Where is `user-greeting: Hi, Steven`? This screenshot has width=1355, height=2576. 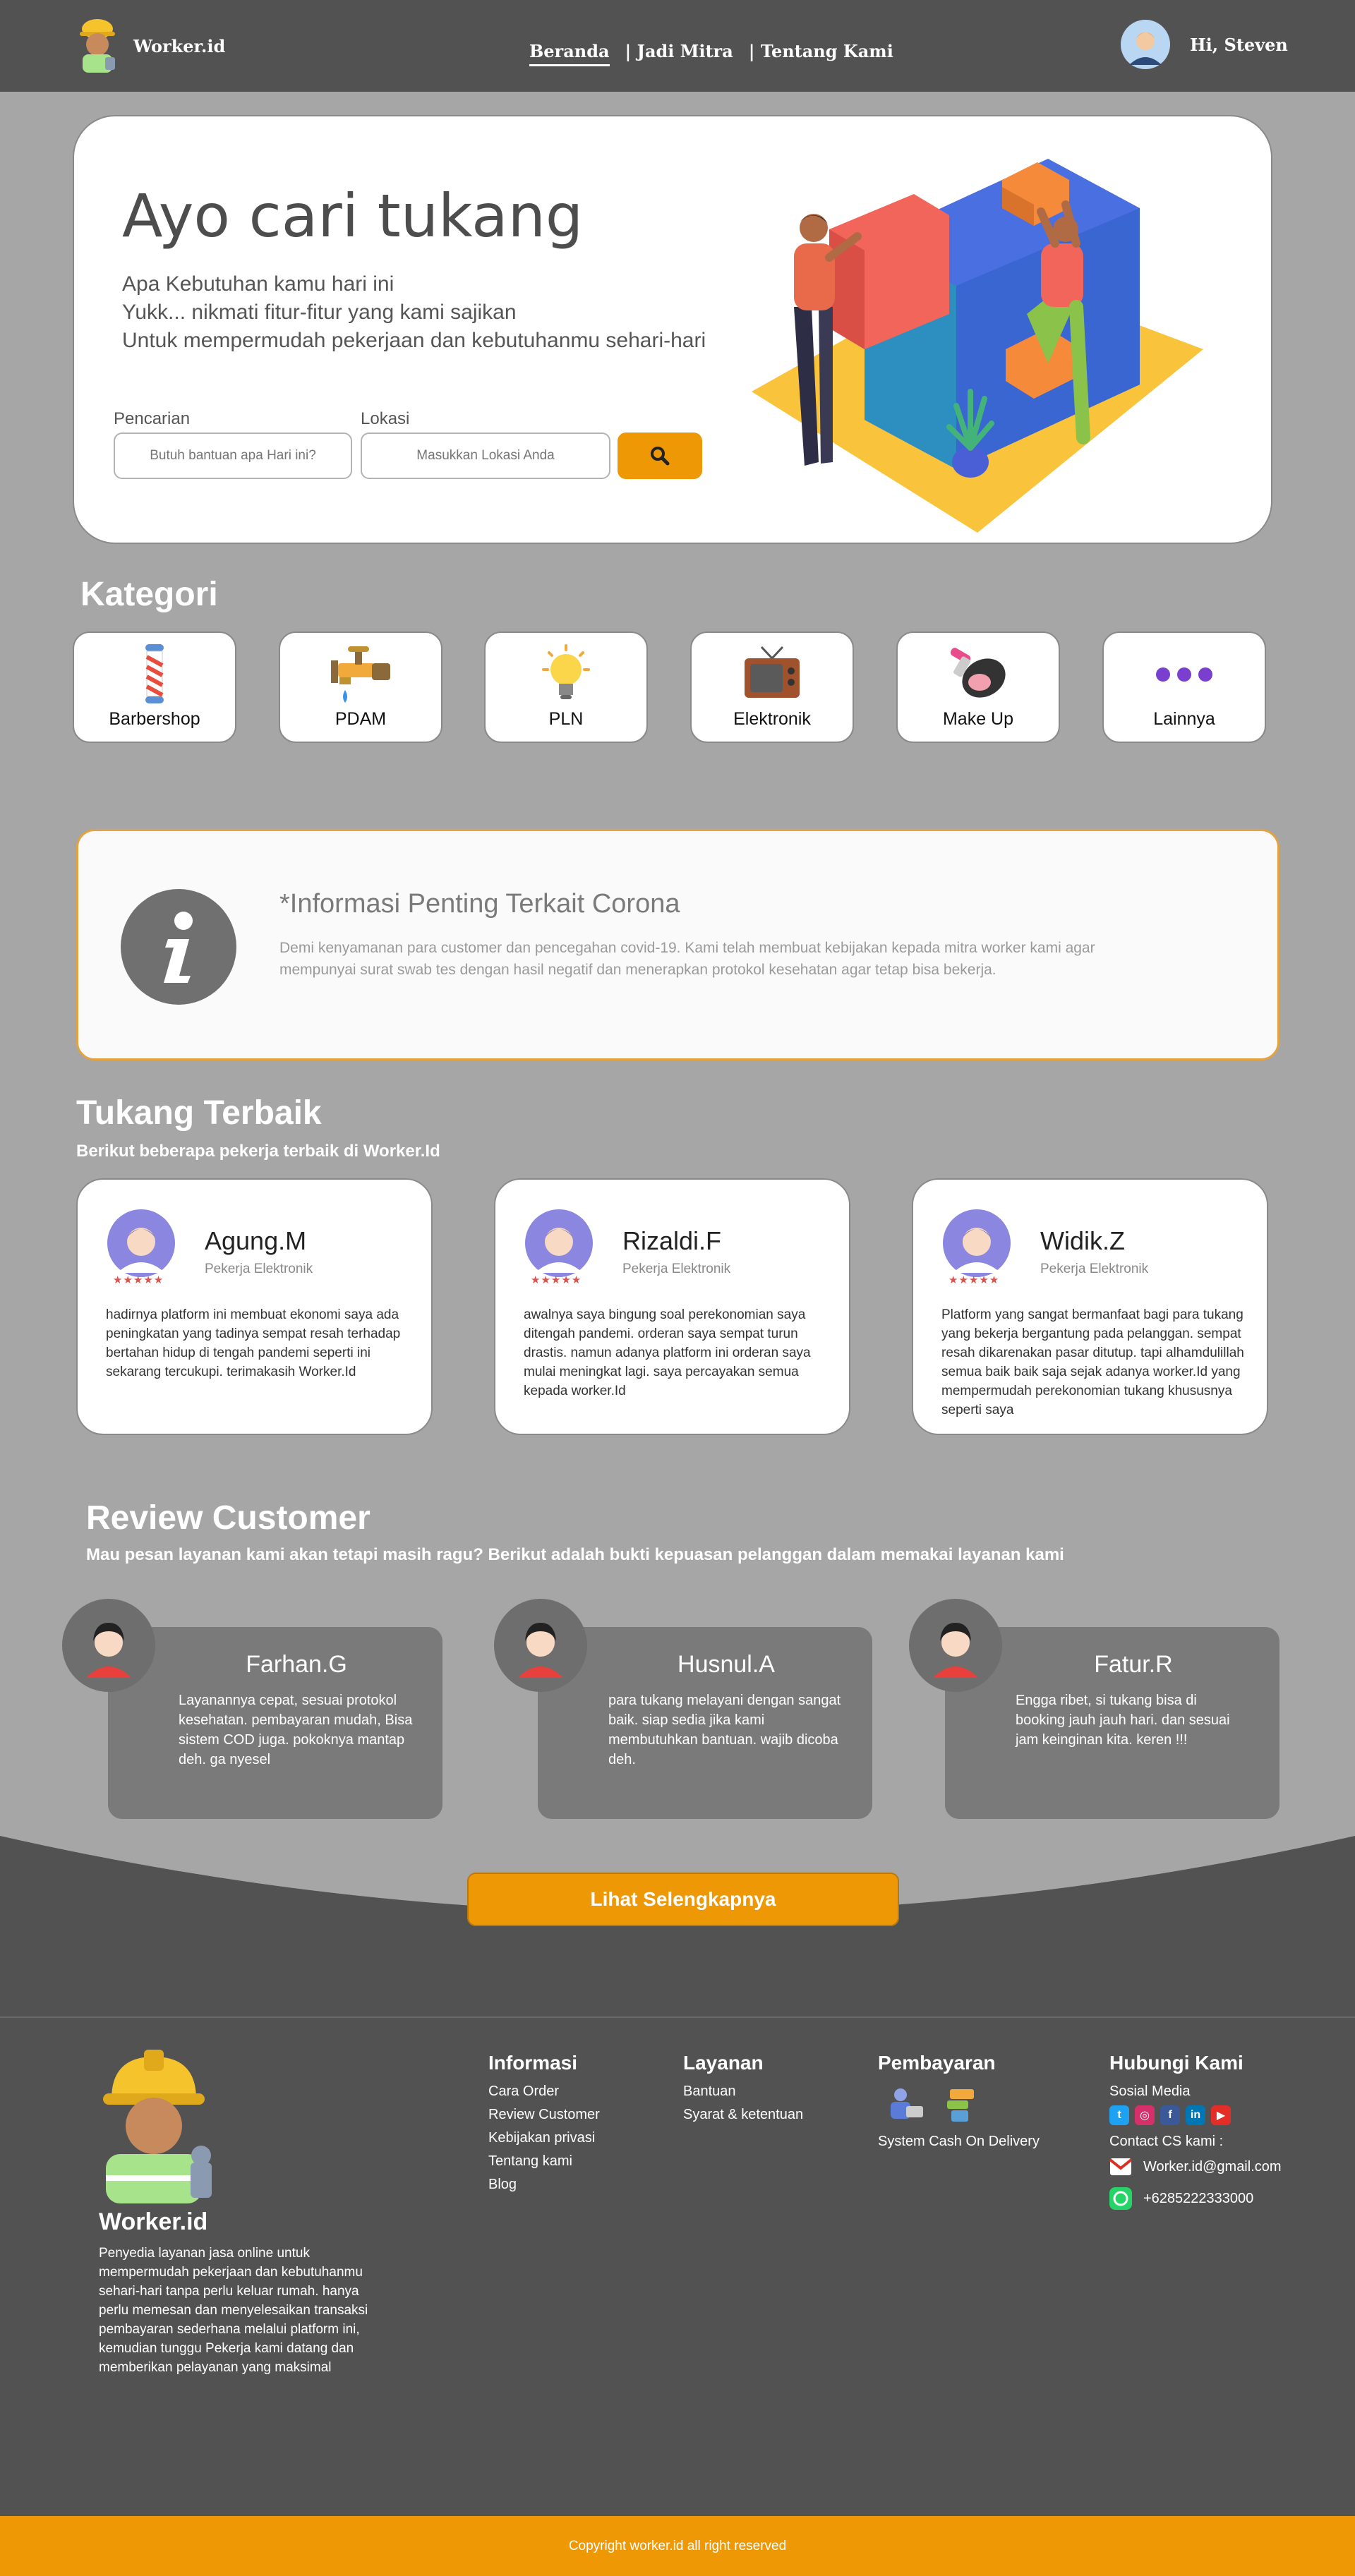 user-greeting: Hi, Steven is located at coordinates (1239, 45).